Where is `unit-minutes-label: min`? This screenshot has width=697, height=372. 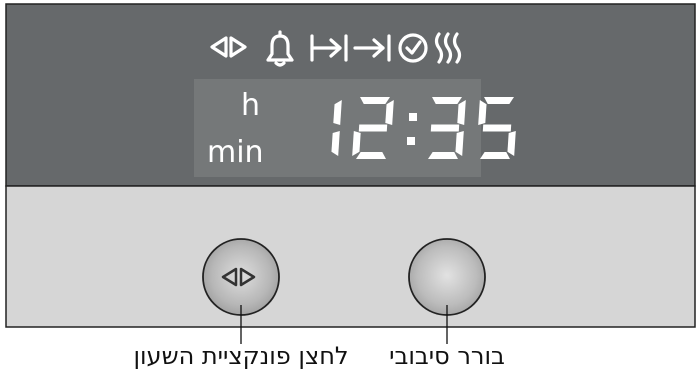 unit-minutes-label: min is located at coordinates (235, 152).